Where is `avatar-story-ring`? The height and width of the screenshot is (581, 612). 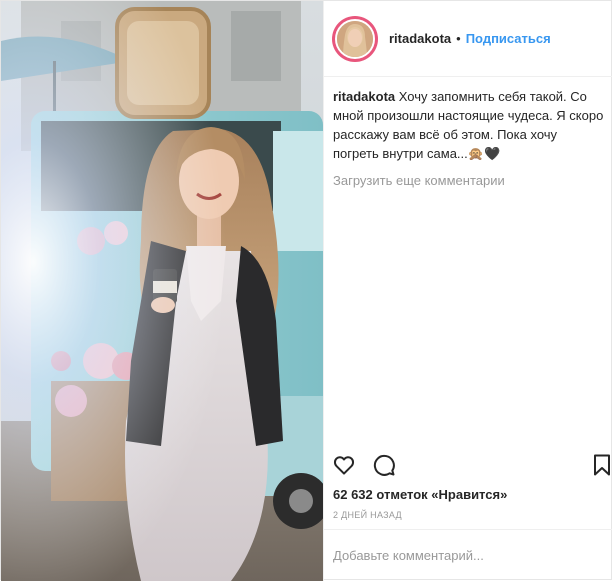
avatar-story-ring is located at coordinates (355, 38).